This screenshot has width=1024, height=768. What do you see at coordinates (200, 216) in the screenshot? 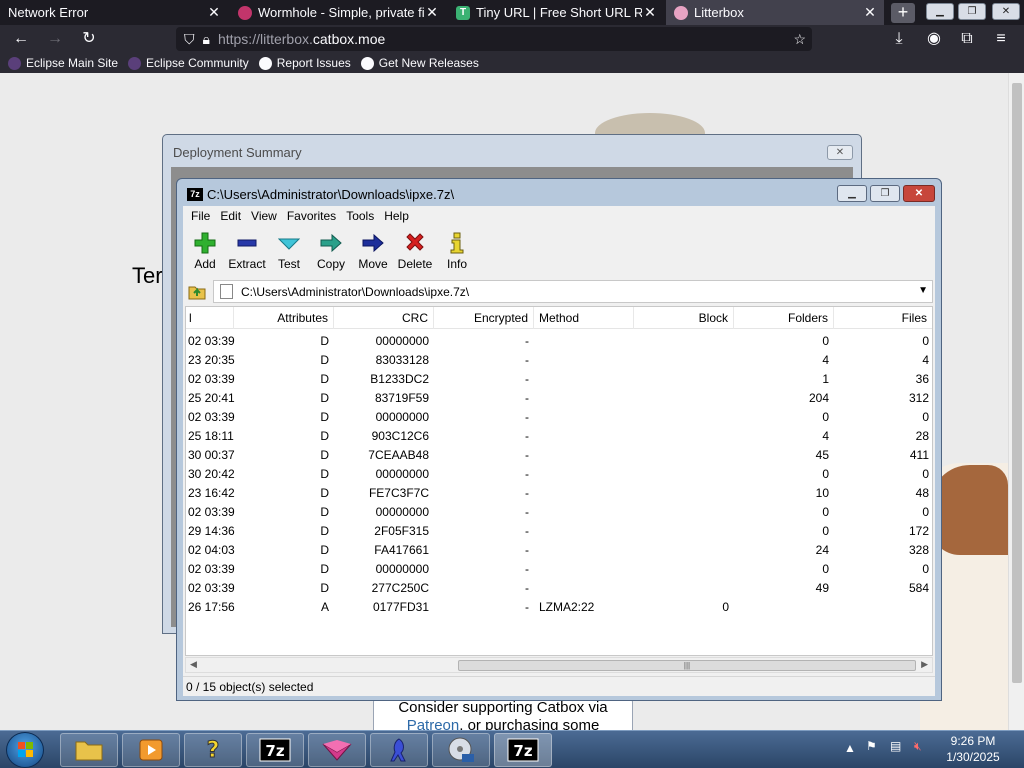
I see `menu-file: File` at bounding box center [200, 216].